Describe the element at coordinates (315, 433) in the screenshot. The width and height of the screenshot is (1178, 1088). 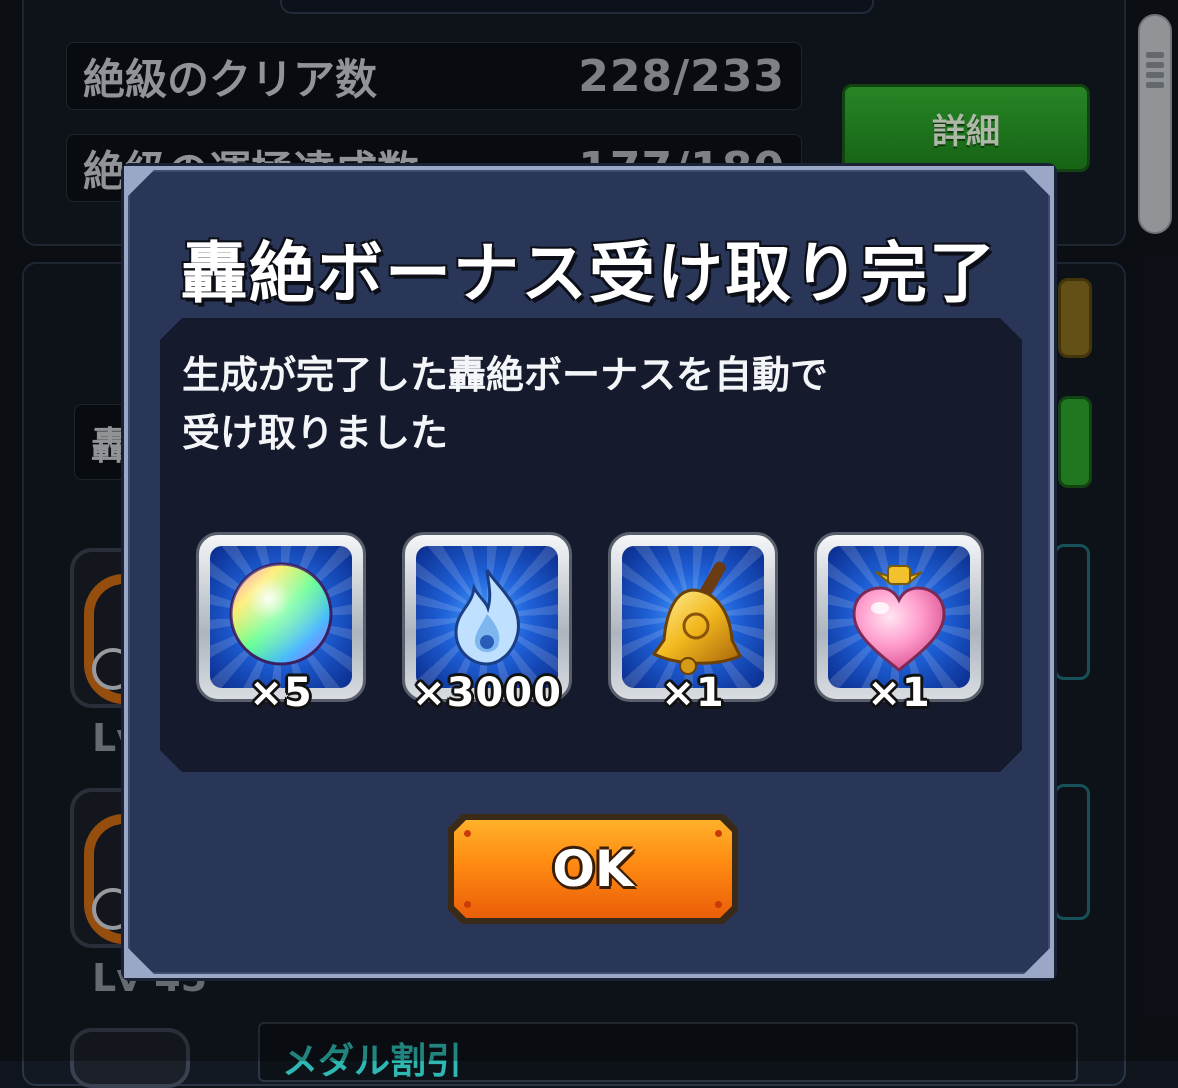
I see `message-line-2: 受け取りました` at that location.